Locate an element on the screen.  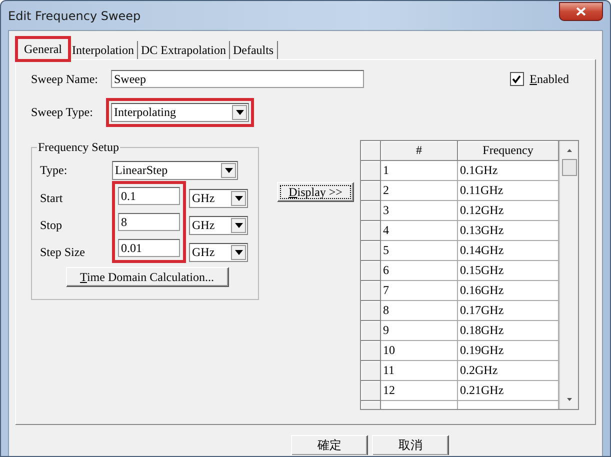
table-cell: 9 is located at coordinates (419, 331).